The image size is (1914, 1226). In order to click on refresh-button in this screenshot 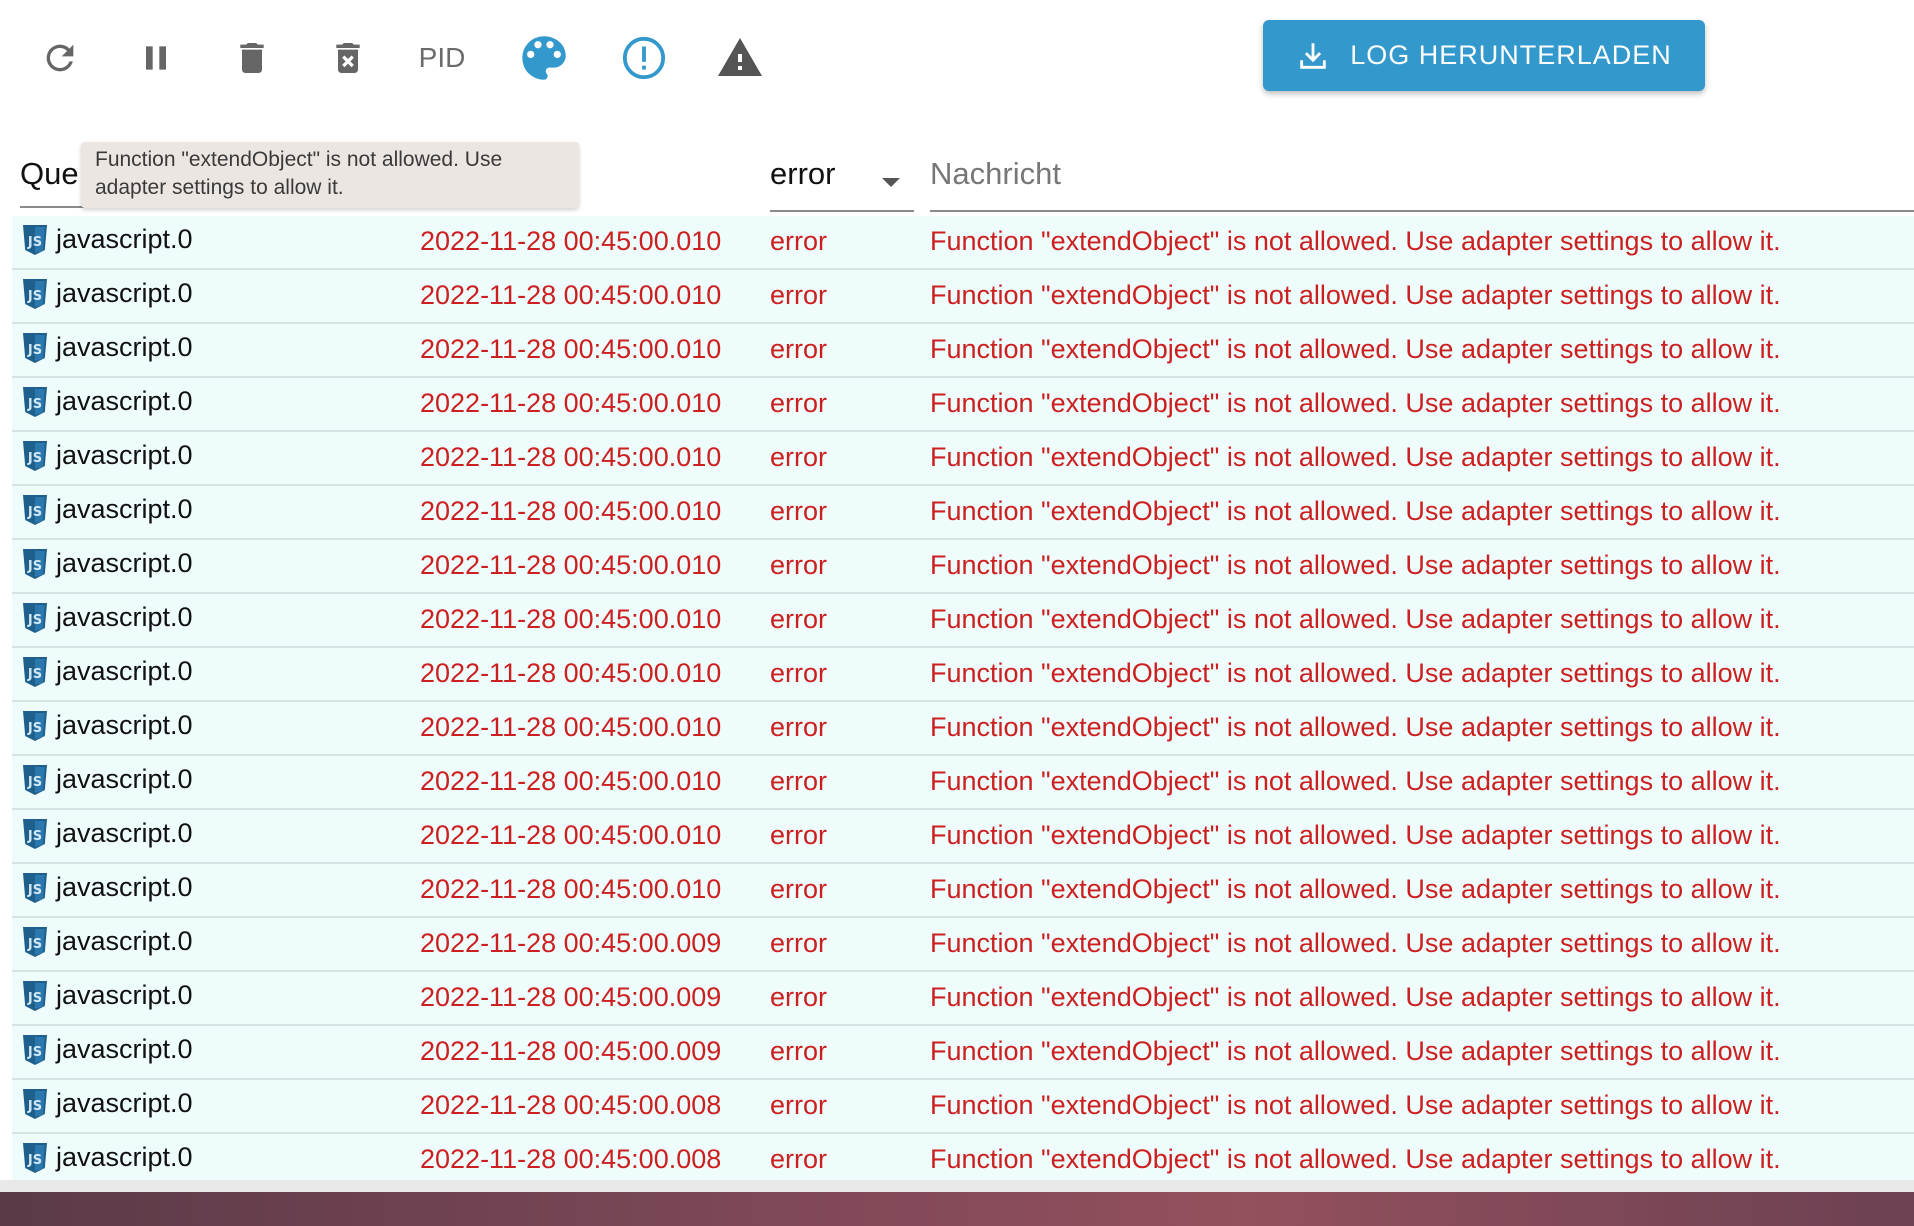, I will do `click(60, 58)`.